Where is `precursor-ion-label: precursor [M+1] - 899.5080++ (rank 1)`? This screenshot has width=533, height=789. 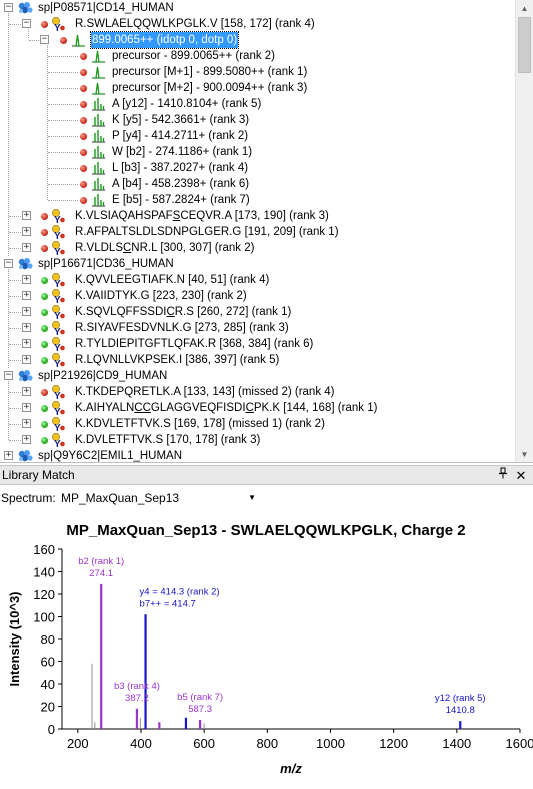 precursor-ion-label: precursor [M+1] - 899.5080++ (rank 1) is located at coordinates (210, 72).